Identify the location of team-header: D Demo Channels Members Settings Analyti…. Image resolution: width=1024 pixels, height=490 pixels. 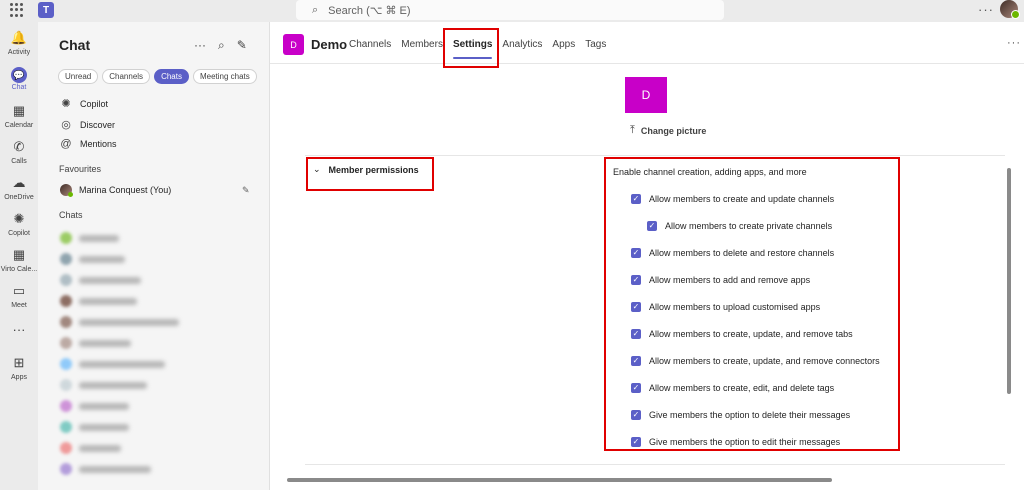
(647, 43).